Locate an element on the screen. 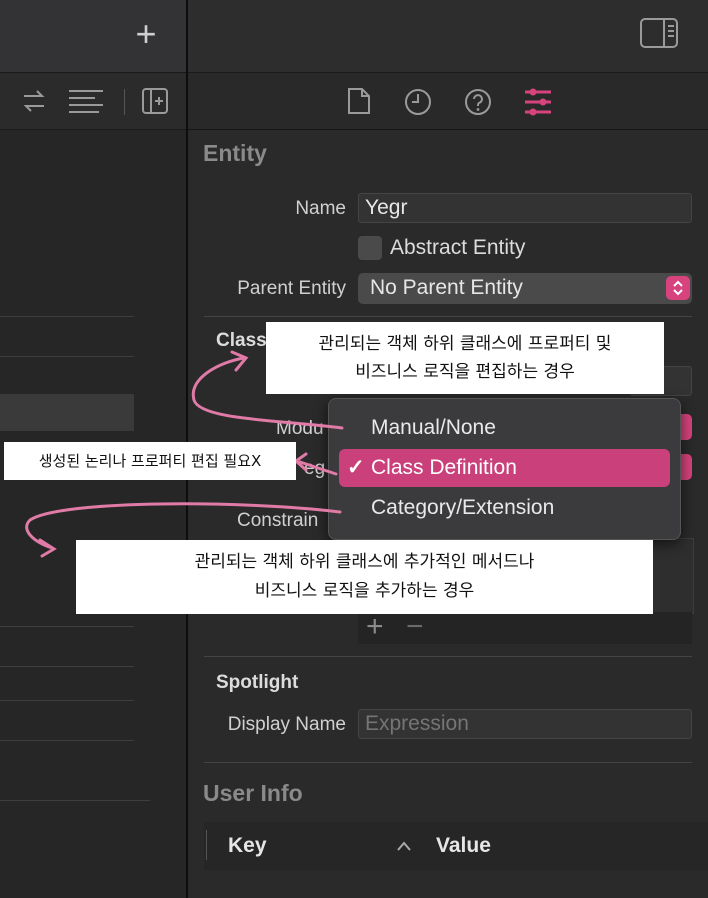 The image size is (708, 898). arrow-to-left-note is located at coordinates (315, 464).